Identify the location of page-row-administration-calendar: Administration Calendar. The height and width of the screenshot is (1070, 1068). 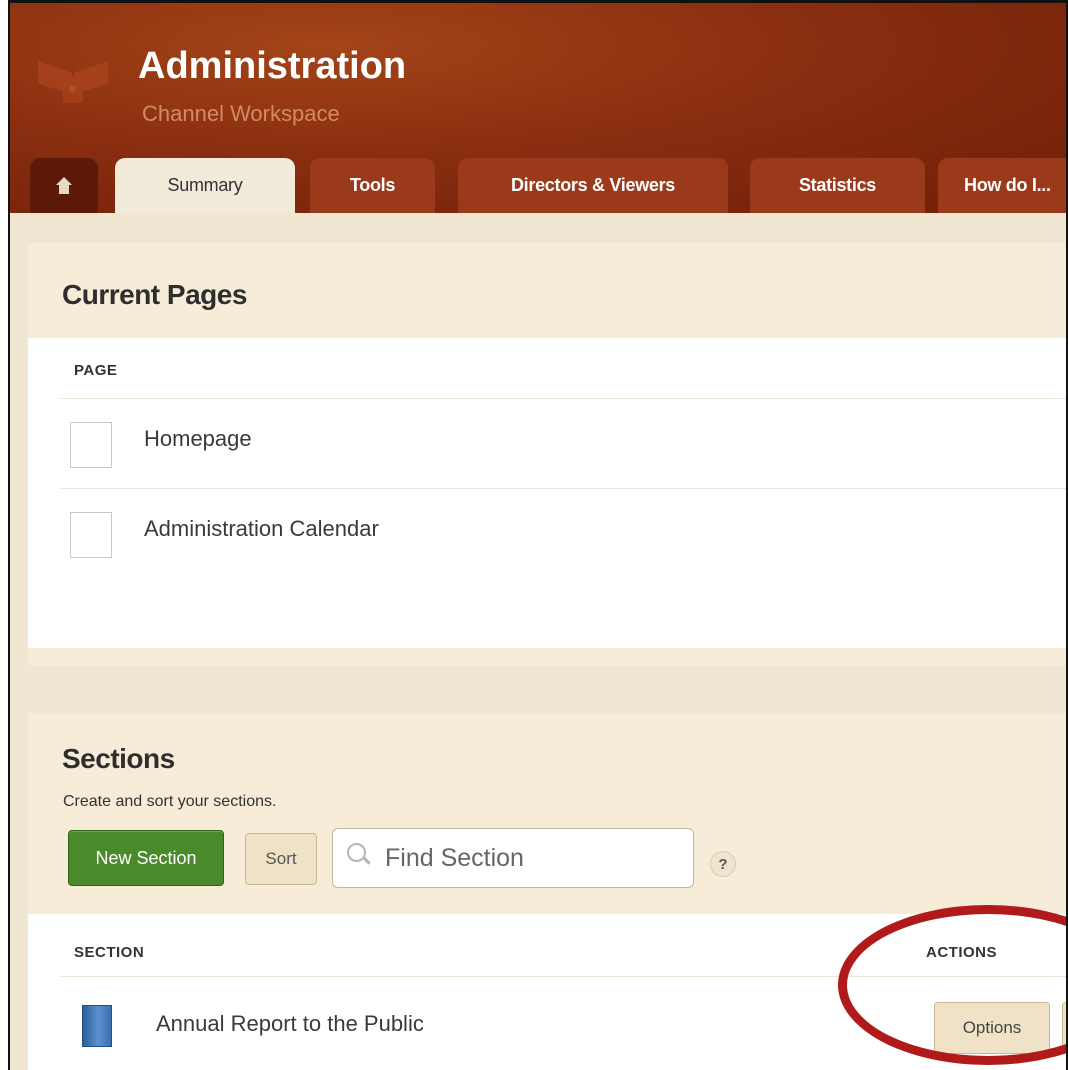
(548, 547).